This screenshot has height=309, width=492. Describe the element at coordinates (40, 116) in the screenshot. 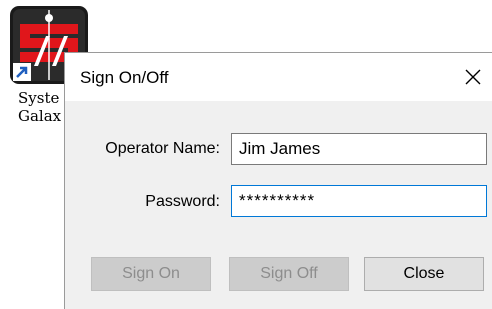

I see `shortcut-label-line2: Galax` at that location.